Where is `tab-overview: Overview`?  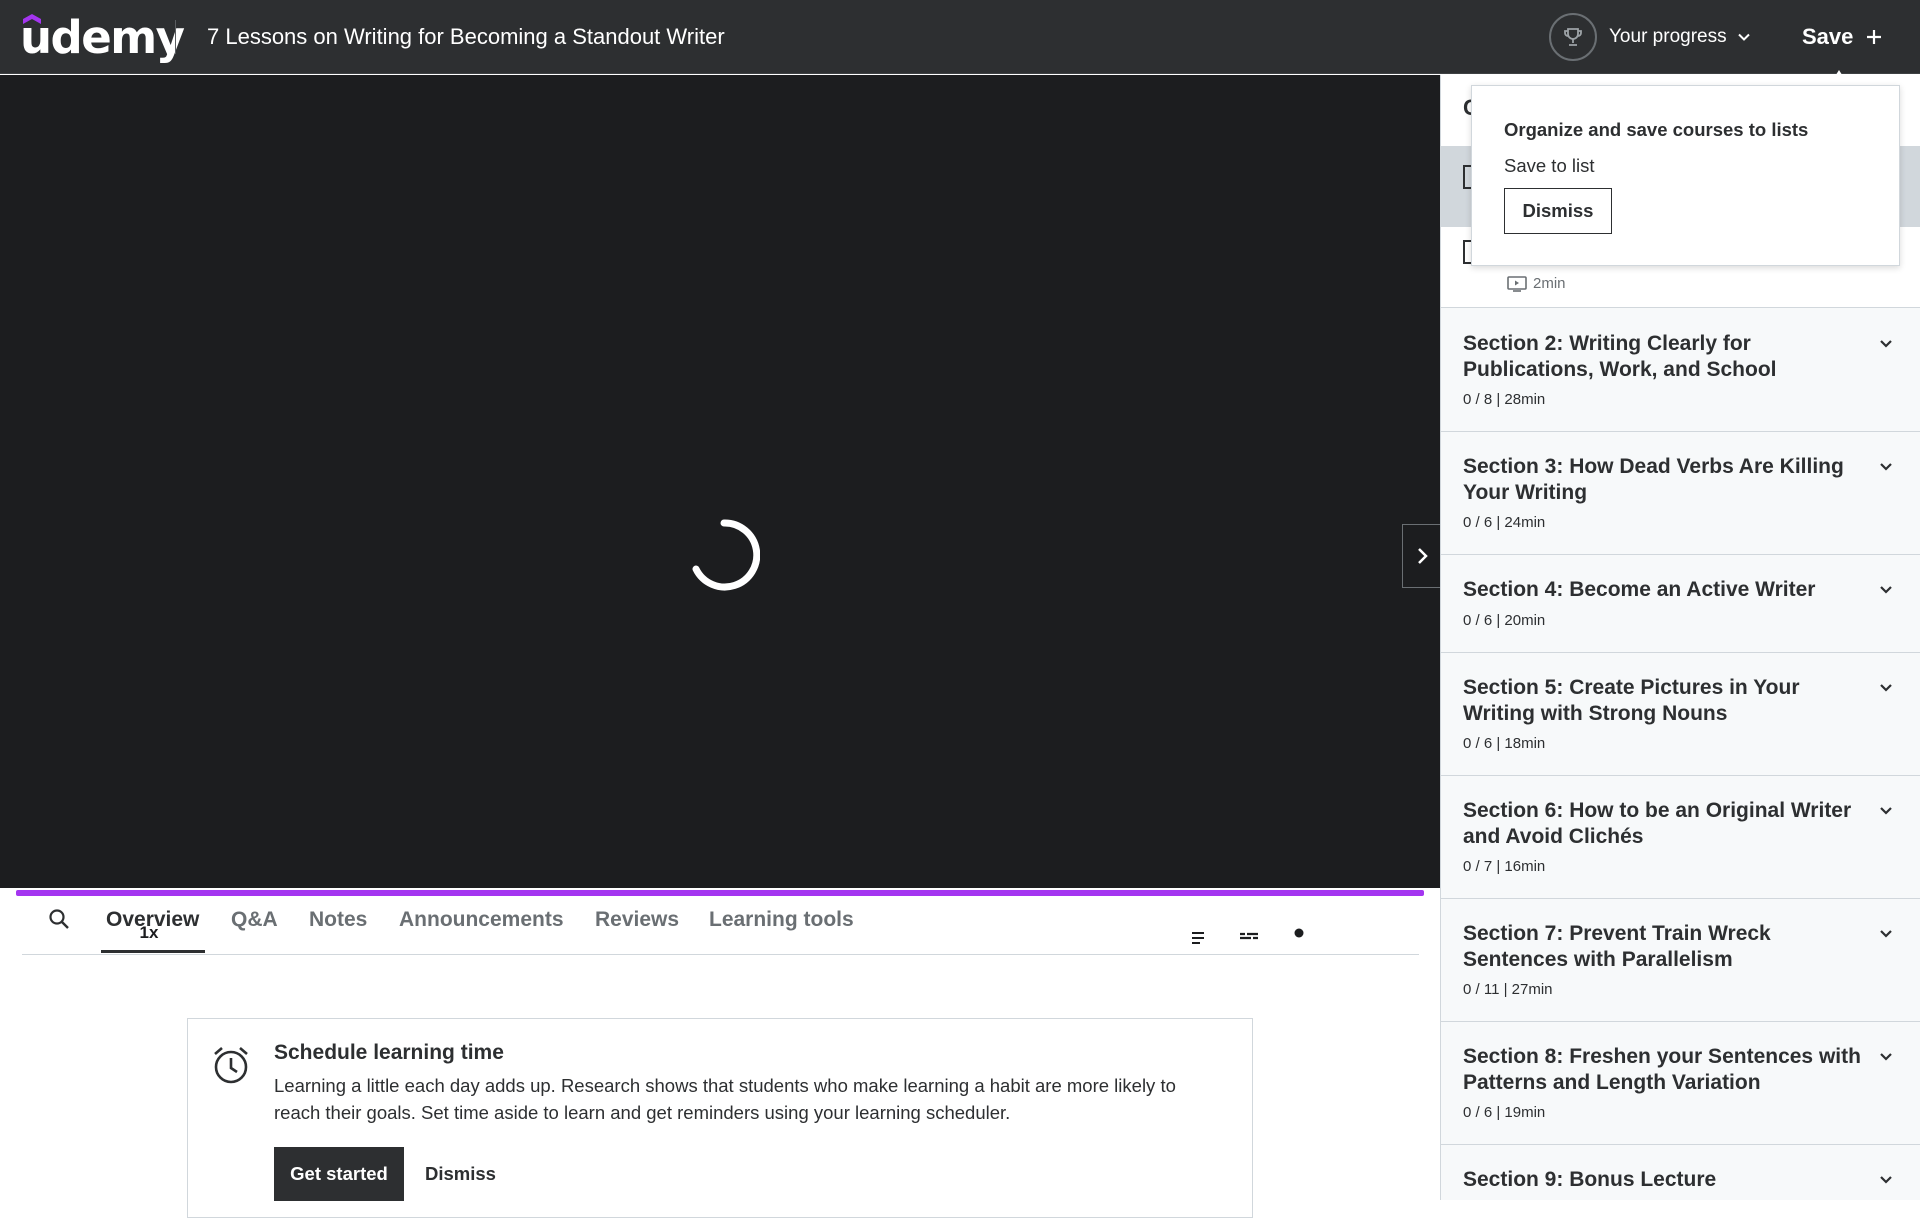 tab-overview: Overview is located at coordinates (152, 920).